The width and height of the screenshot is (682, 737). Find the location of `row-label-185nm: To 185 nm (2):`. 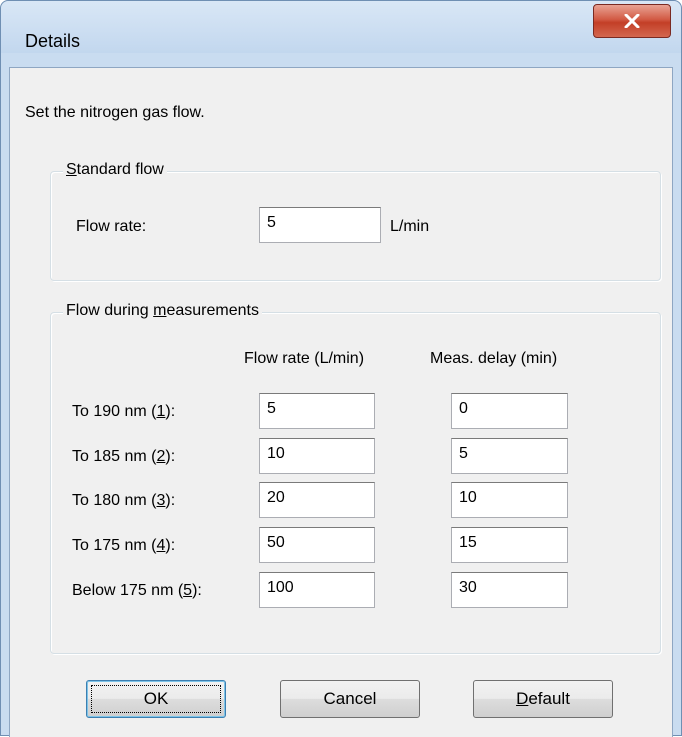

row-label-185nm: To 185 nm (2): is located at coordinates (124, 456).